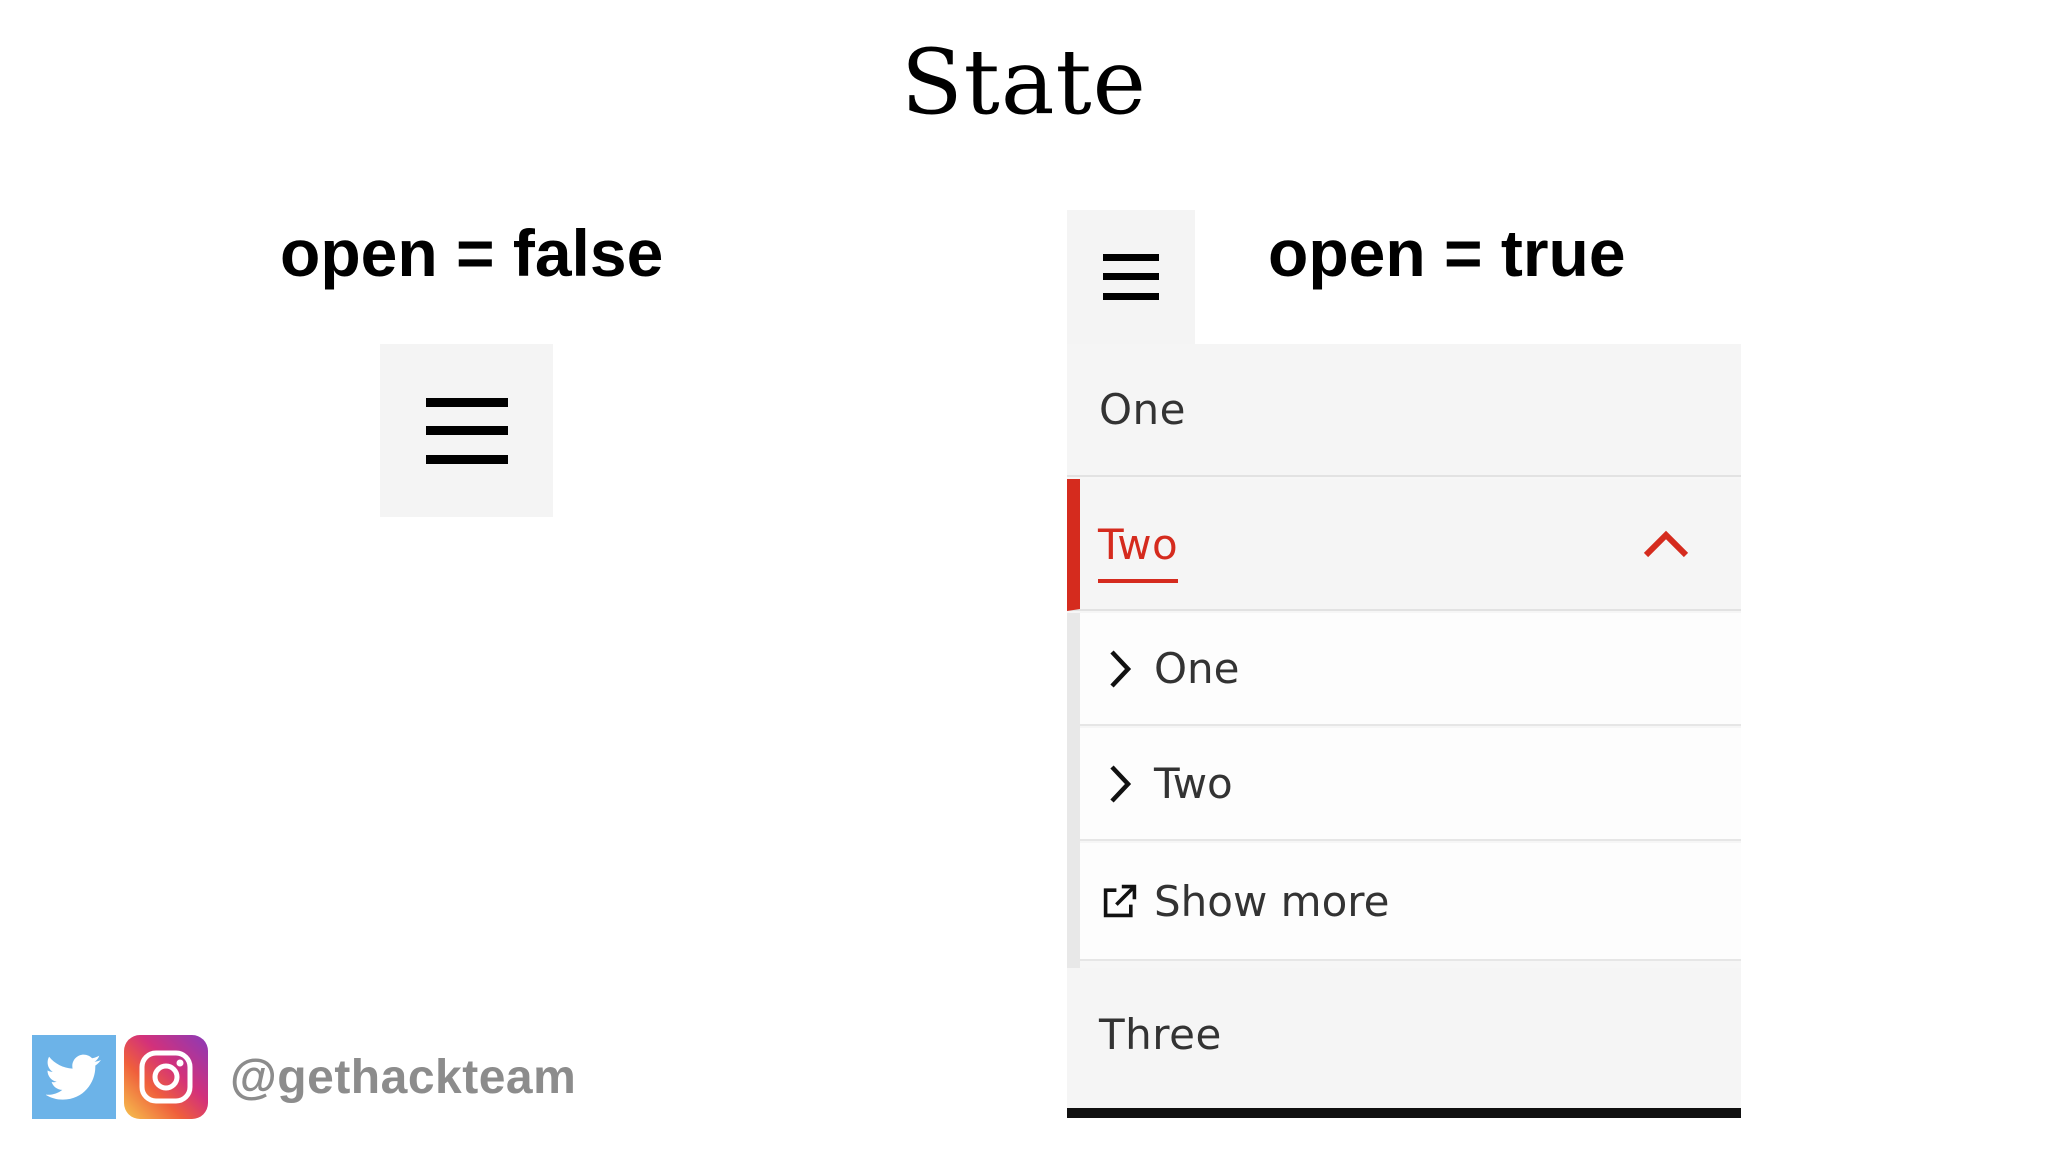 The height and width of the screenshot is (1152, 2048). Describe the element at coordinates (1410, 902) in the screenshot. I see `show-more-link: Show more` at that location.